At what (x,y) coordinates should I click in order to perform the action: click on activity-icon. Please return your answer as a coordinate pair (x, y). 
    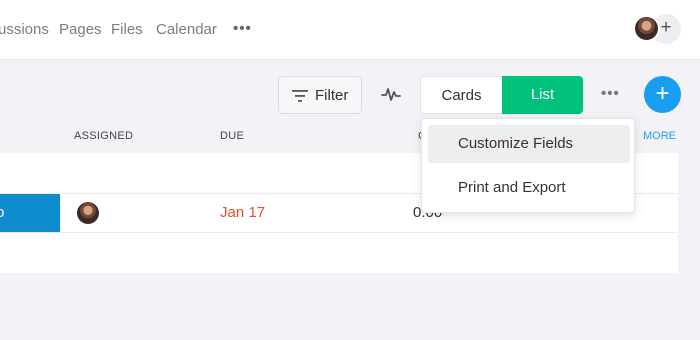
    Looking at the image, I should click on (391, 94).